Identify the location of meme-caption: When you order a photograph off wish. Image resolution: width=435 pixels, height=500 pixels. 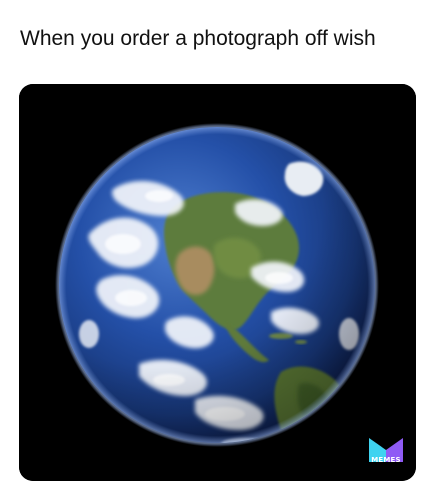
(198, 38).